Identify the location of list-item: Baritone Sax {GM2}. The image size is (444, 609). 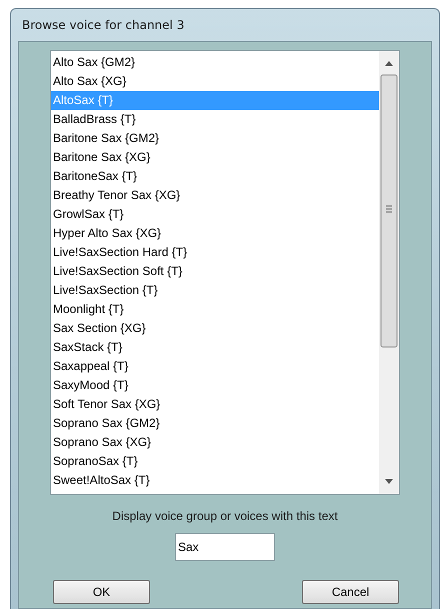
(215, 138).